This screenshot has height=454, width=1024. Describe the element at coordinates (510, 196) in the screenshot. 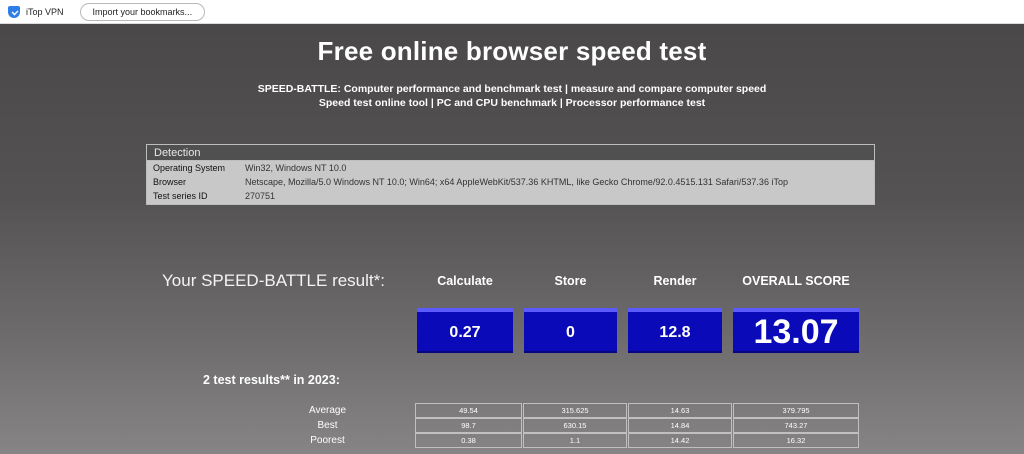

I see `detection-row-test-series: Test series ID 270751` at that location.